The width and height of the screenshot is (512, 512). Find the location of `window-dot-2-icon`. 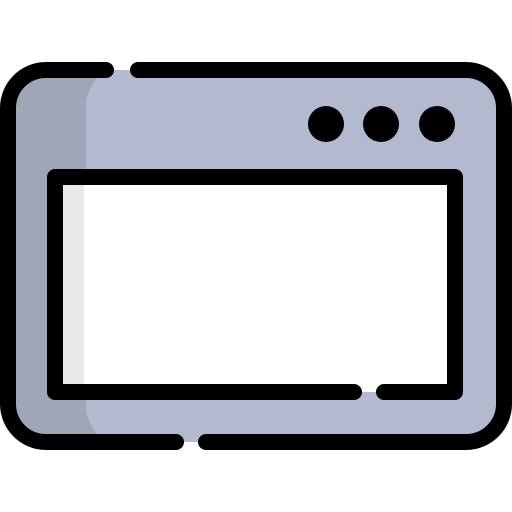

window-dot-2-icon is located at coordinates (381, 124).